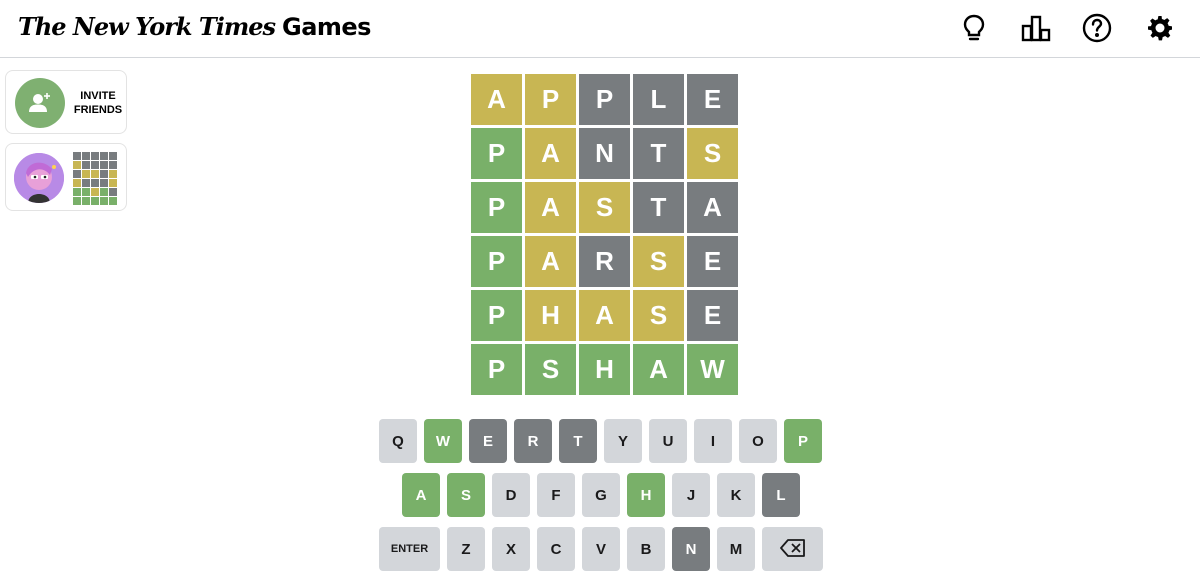 The height and width of the screenshot is (571, 1200). Describe the element at coordinates (556, 495) in the screenshot. I see `key-f: F` at that location.